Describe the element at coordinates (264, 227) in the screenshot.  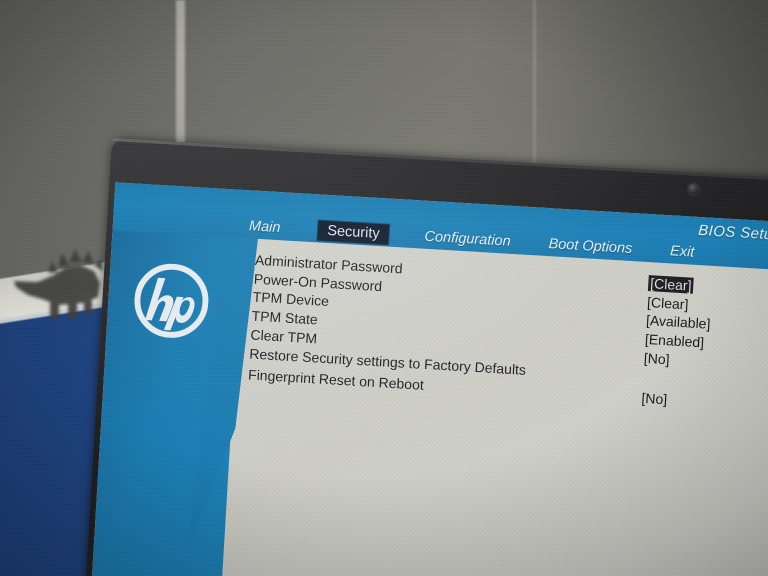
I see `tab-main: Main` at that location.